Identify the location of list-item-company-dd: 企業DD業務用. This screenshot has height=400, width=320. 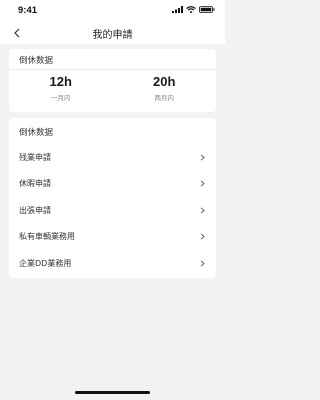
(112, 263).